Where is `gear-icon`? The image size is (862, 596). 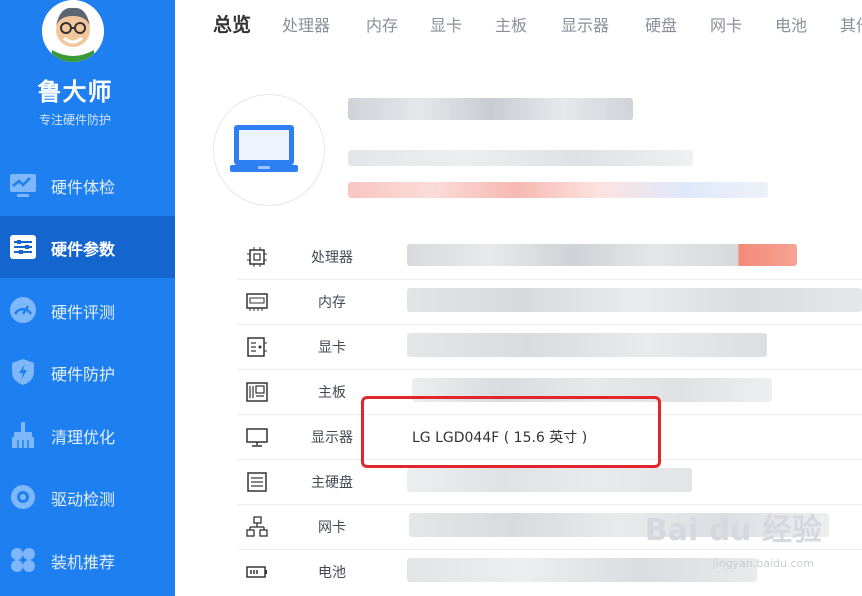 gear-icon is located at coordinates (23, 497).